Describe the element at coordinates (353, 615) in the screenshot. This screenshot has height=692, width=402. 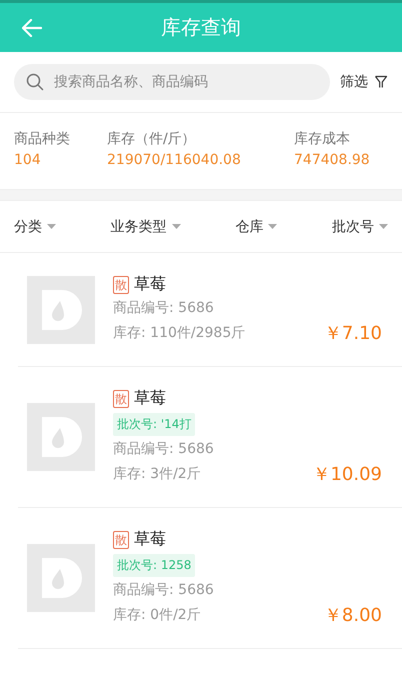
I see `price: ￥8.00` at that location.